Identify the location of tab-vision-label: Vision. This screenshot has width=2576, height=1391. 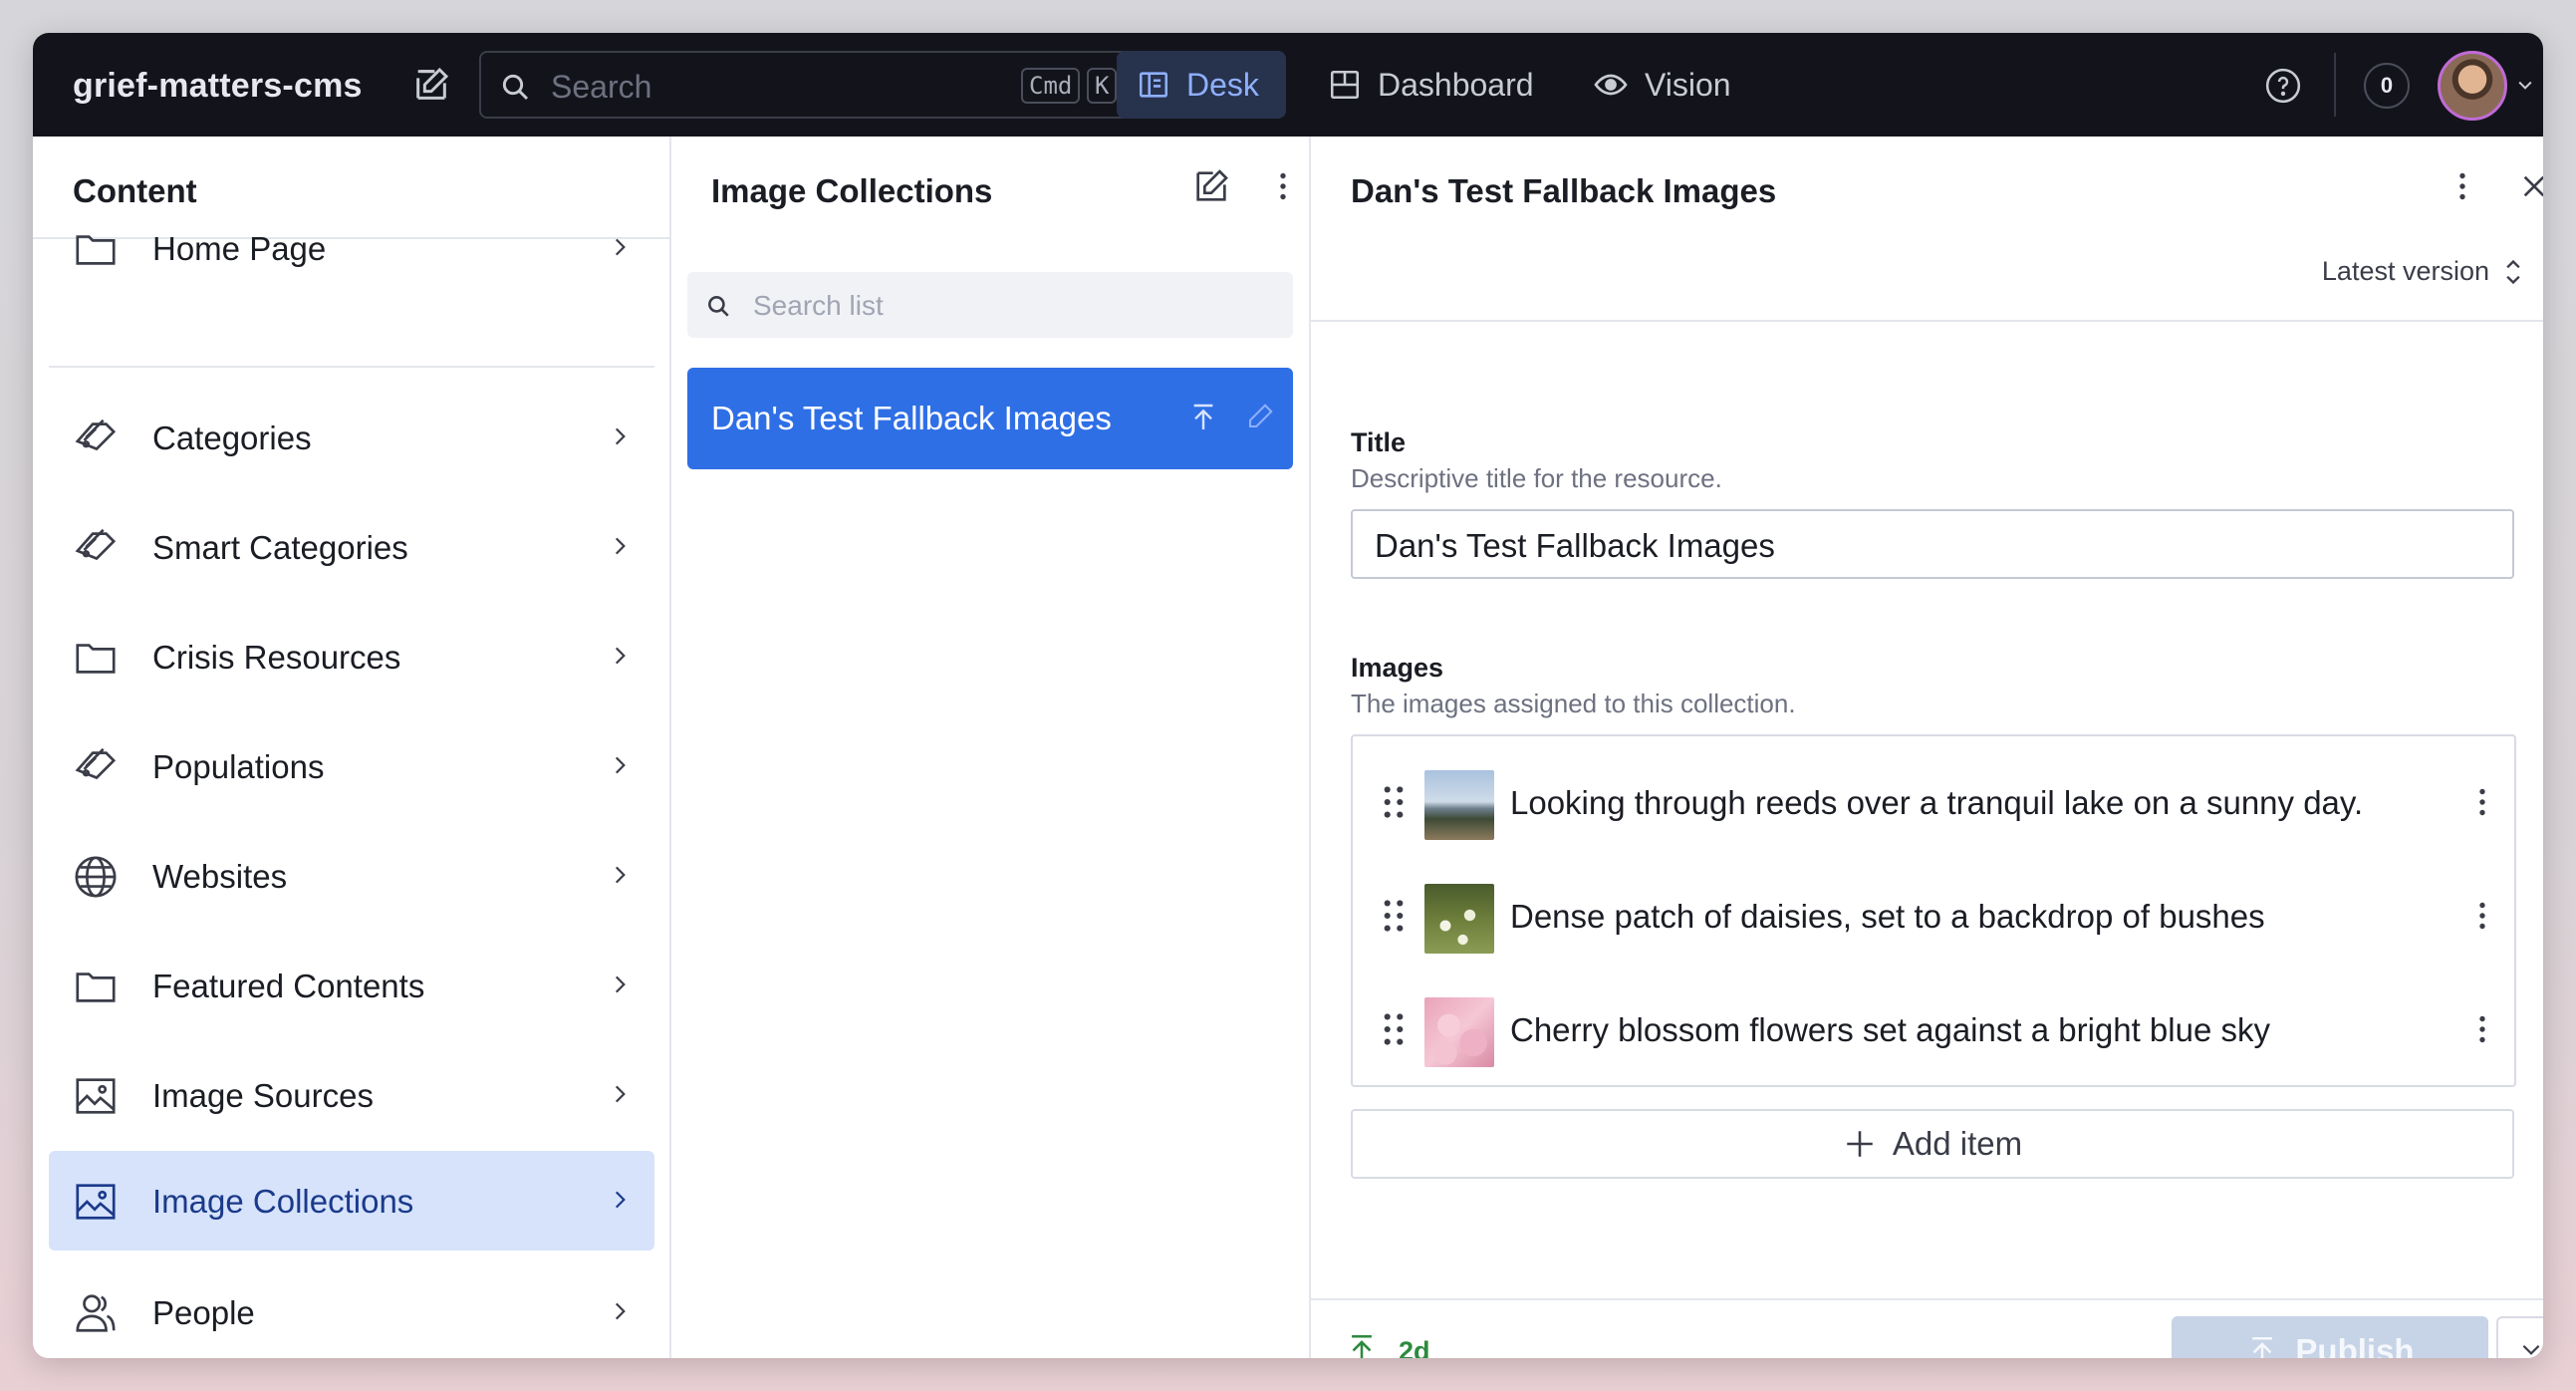
(1688, 84).